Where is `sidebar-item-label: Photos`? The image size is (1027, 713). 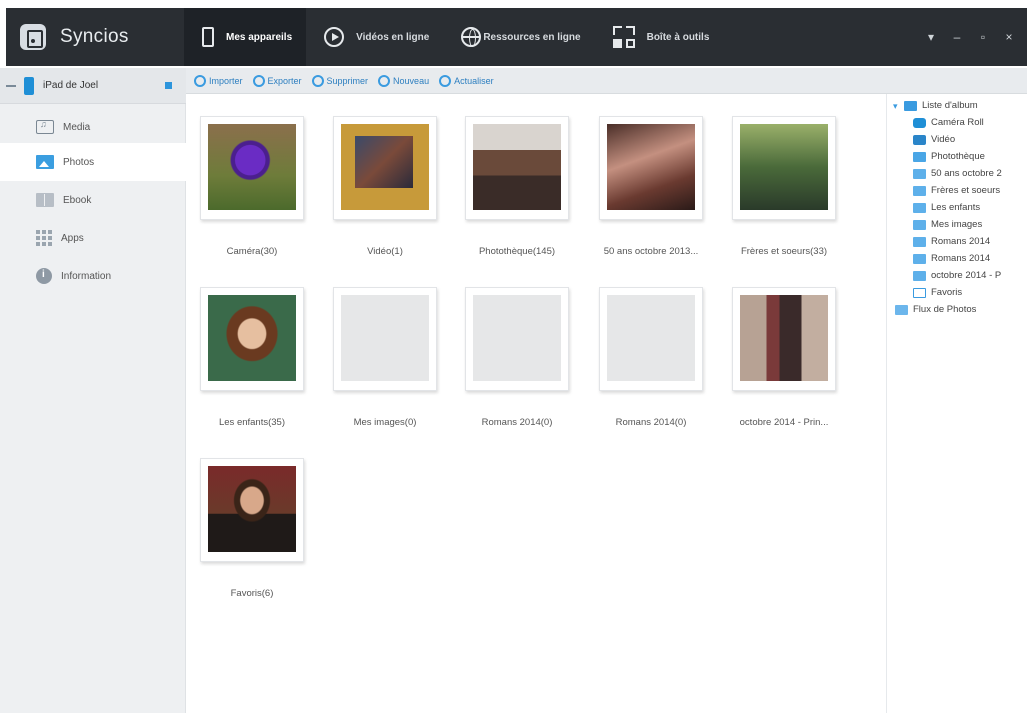
sidebar-item-label: Photos is located at coordinates (79, 162).